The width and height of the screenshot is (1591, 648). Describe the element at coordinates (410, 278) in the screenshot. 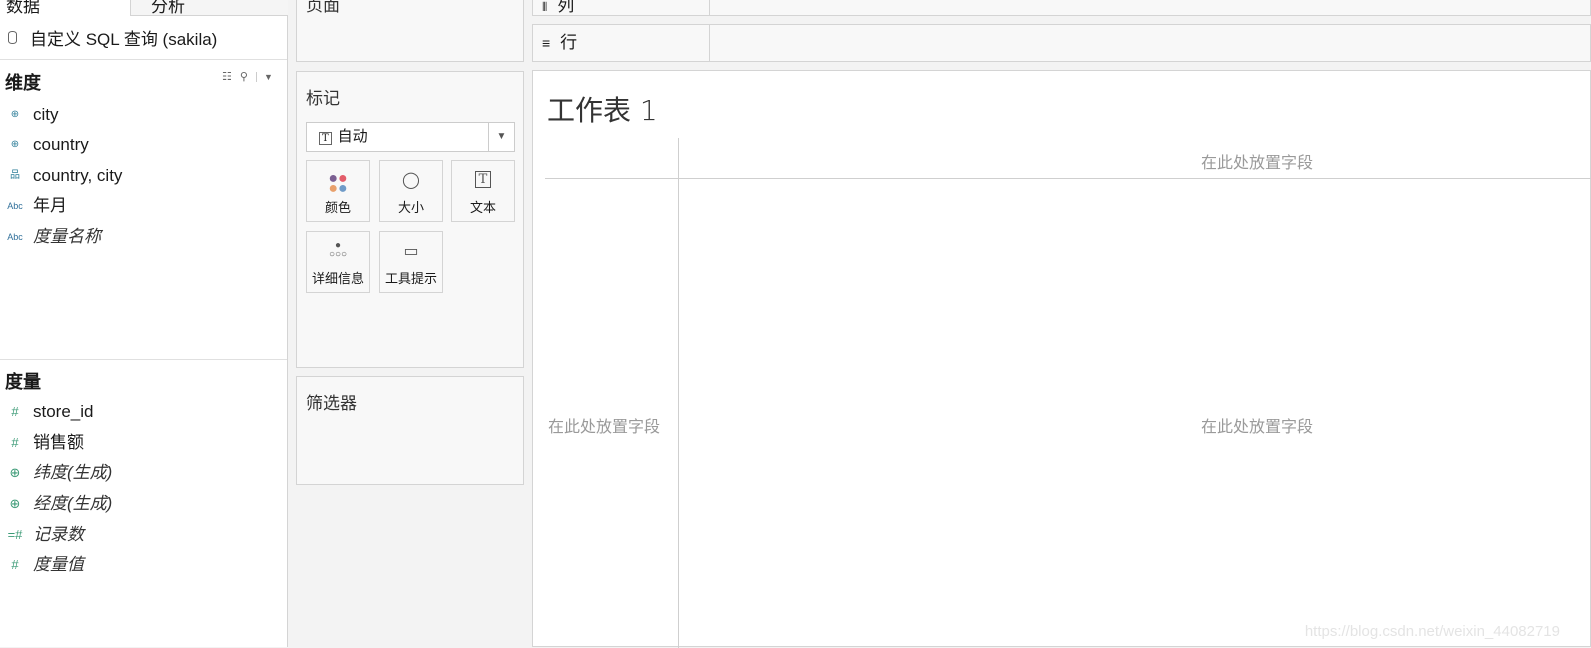

I see `tooltip-label: 工具提示` at that location.